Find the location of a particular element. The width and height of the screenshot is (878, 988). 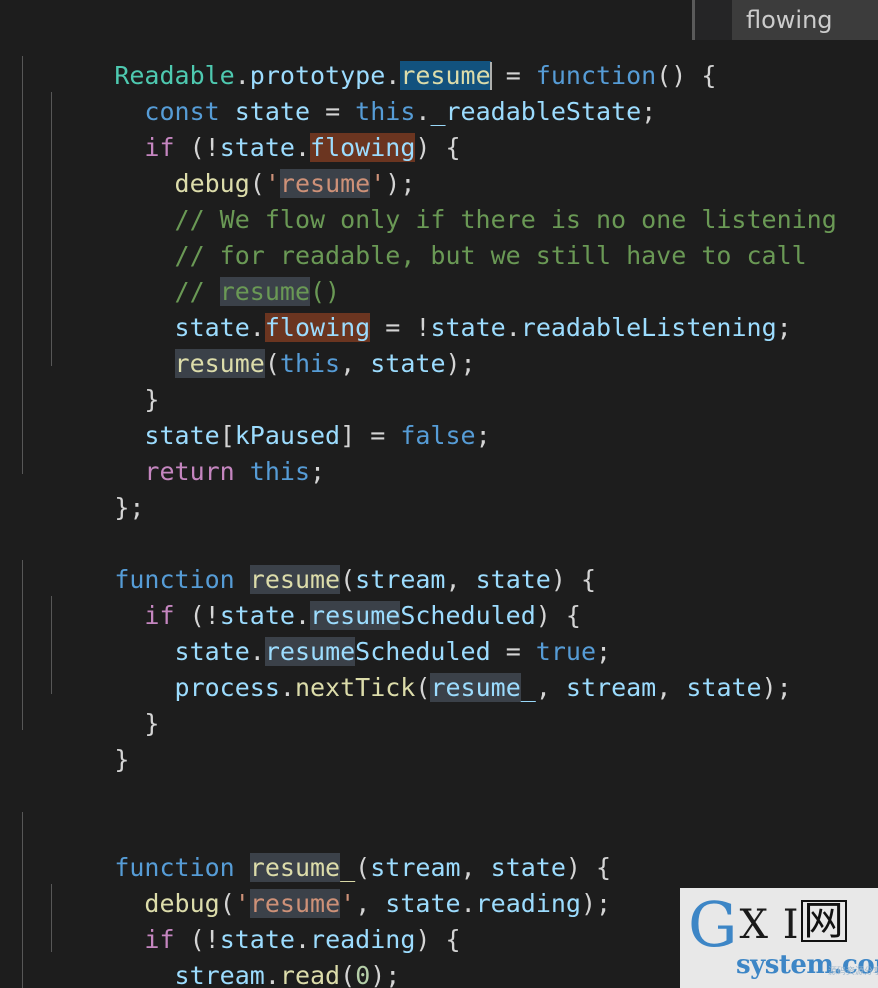

hover-tooltip-label: flowing is located at coordinates (789, 20).